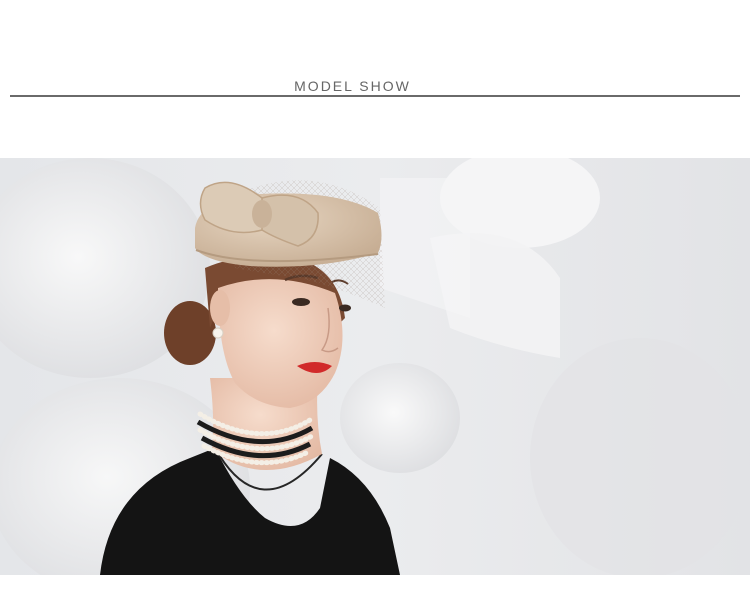 The height and width of the screenshot is (595, 750). Describe the element at coordinates (190, 333) in the screenshot. I see `hair-bun` at that location.